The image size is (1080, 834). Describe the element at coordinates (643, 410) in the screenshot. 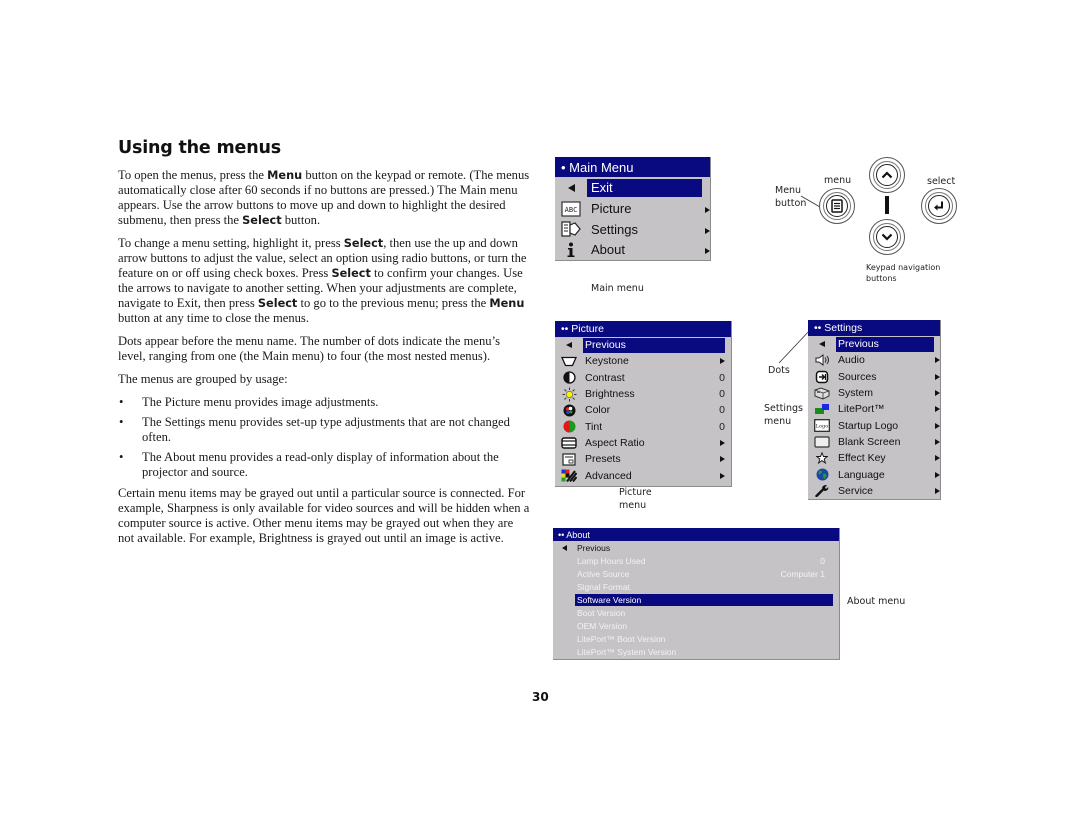

I see `picture-menu-item-color: Color 0` at that location.